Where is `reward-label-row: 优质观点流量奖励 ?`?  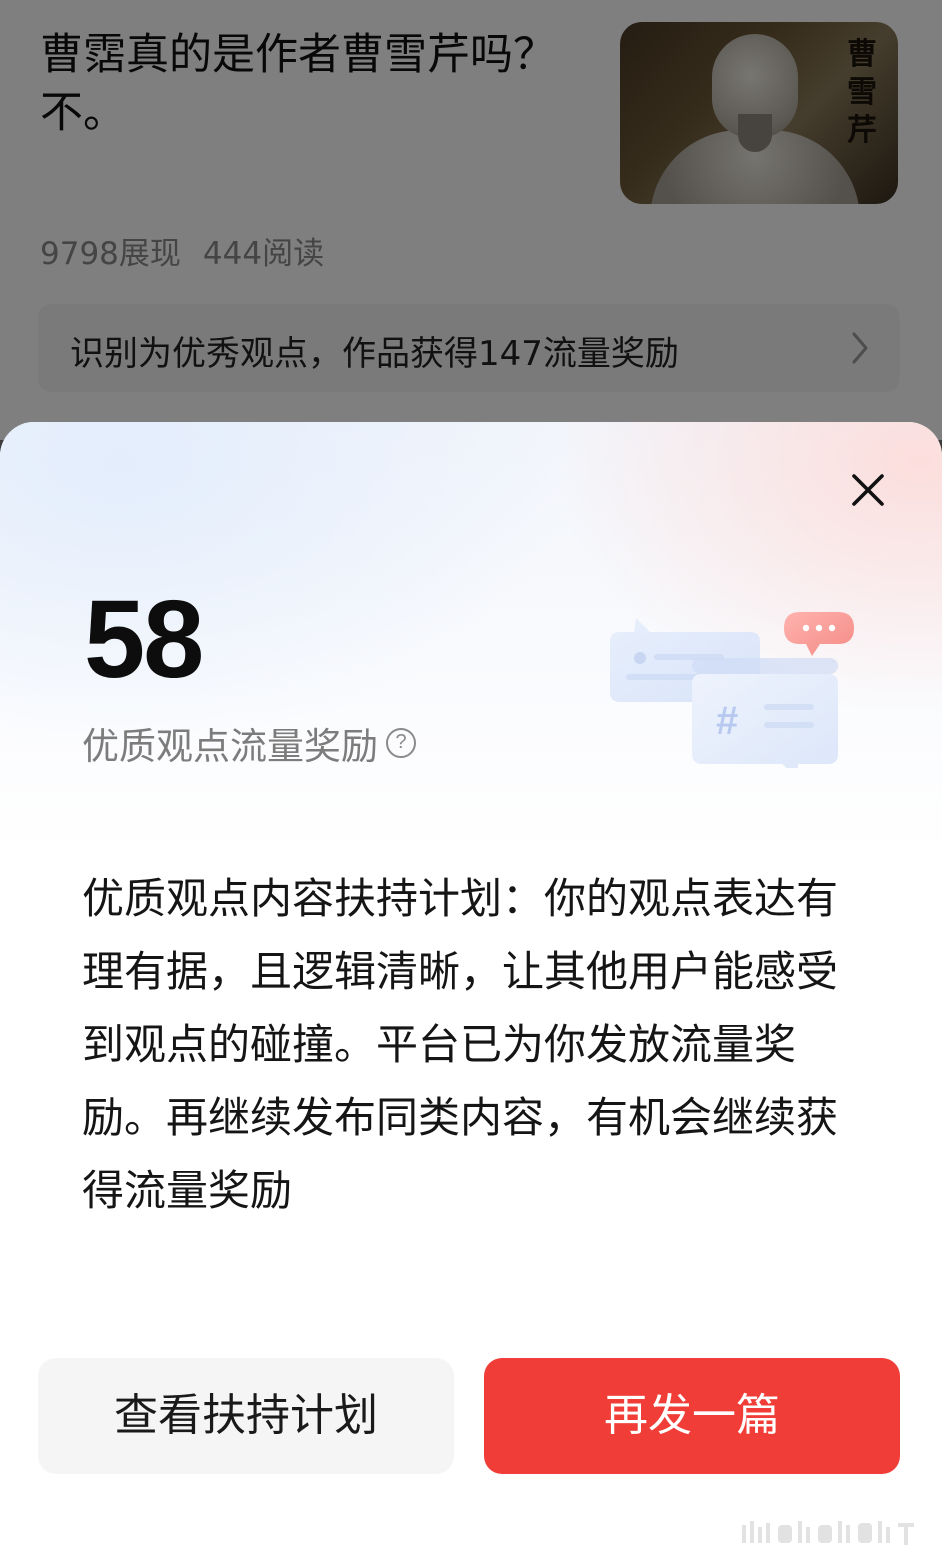 reward-label-row: 优质观点流量奖励 ? is located at coordinates (249, 743).